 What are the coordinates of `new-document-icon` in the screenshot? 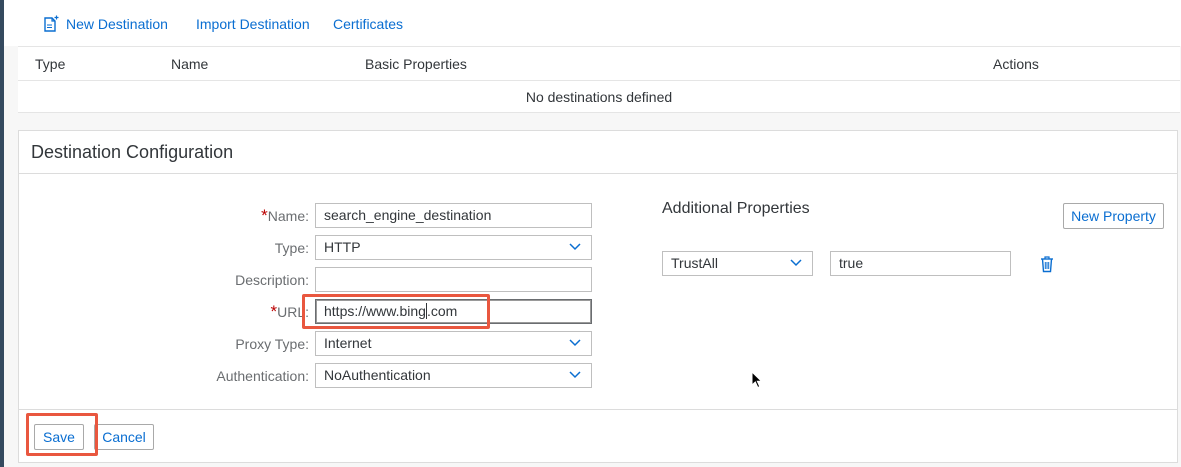 It's located at (51, 23).